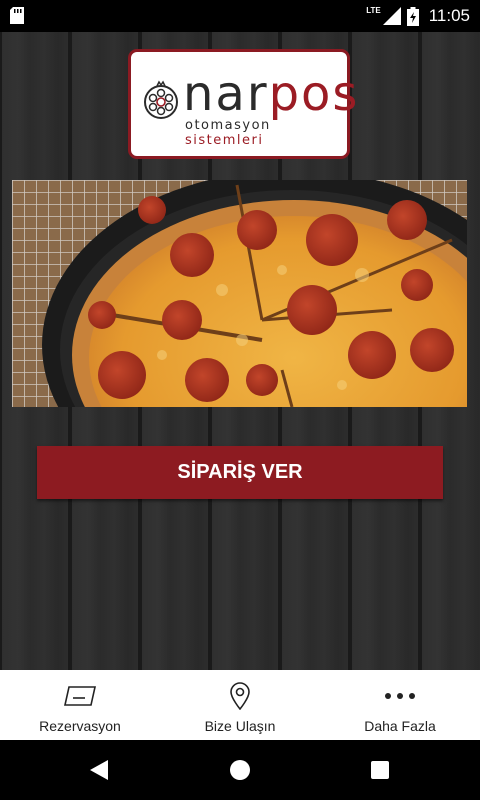  I want to click on back-icon, so click(99, 770).